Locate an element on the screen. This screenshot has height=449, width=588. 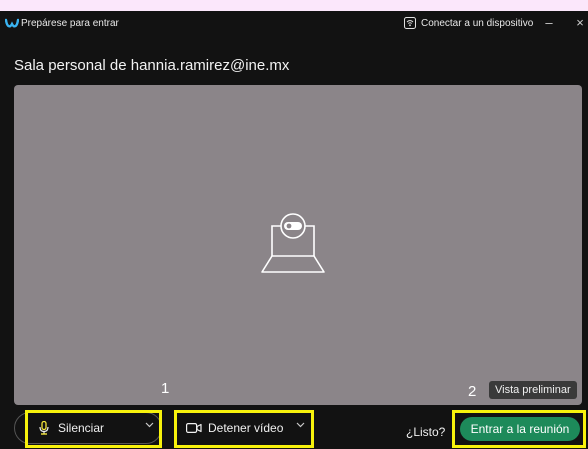
video-options-chevron is located at coordinates (300, 425).